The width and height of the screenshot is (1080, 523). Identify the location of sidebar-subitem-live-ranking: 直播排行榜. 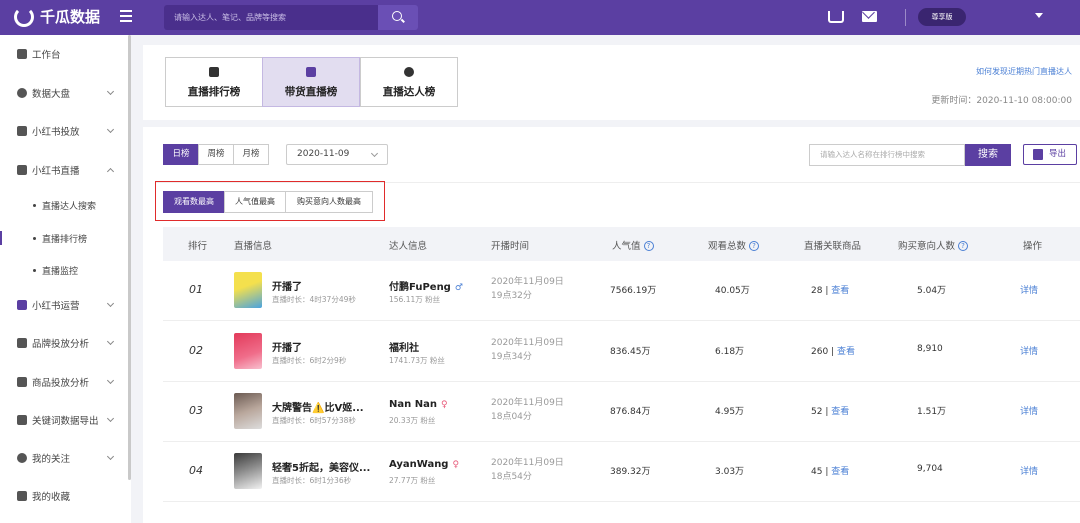
(65, 238).